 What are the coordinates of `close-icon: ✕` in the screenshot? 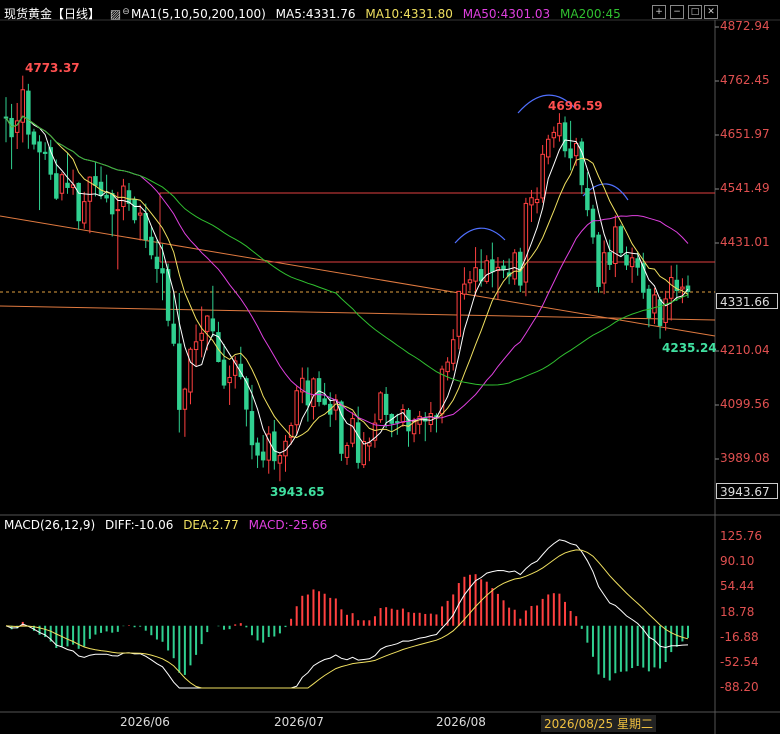 It's located at (711, 12).